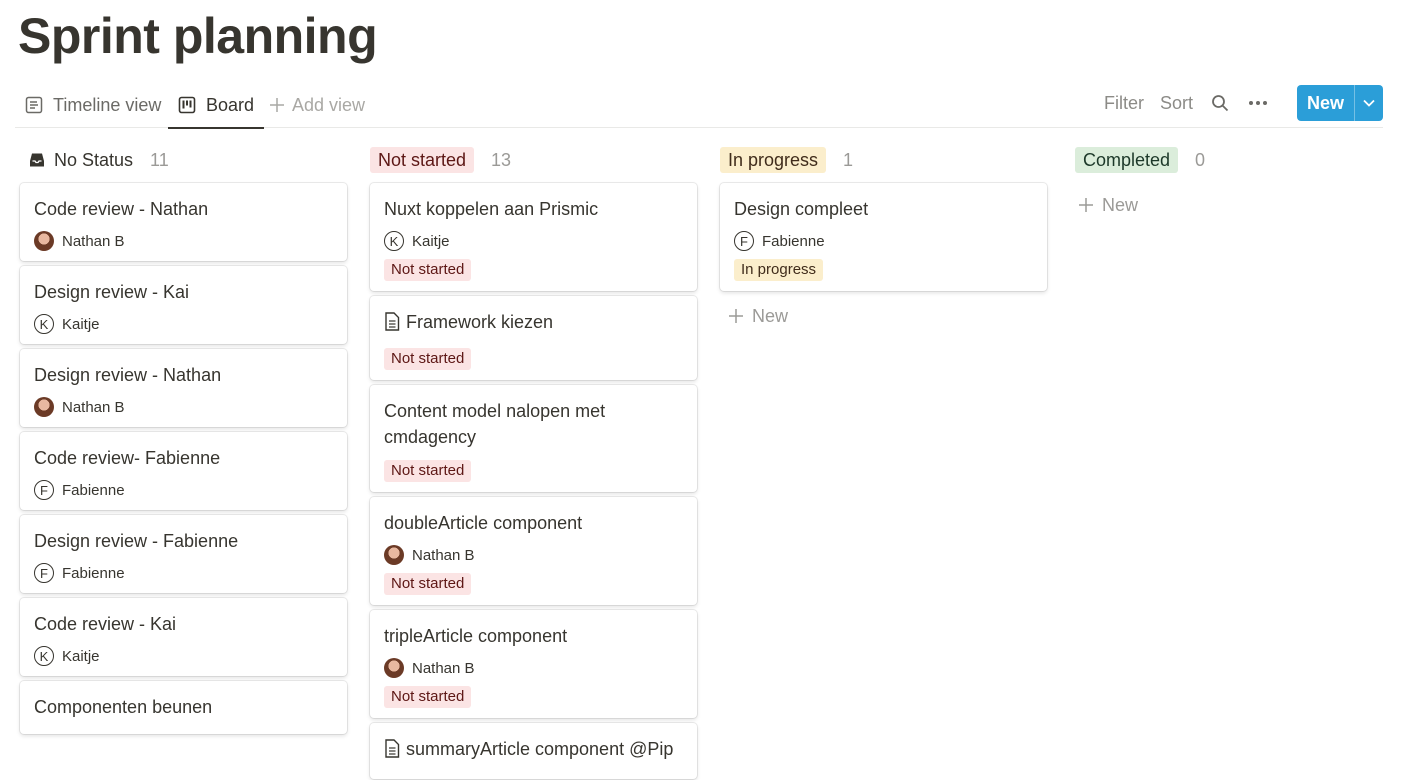 This screenshot has height=780, width=1411. Describe the element at coordinates (533, 323) in the screenshot. I see `card-title: Framework kiezen` at that location.